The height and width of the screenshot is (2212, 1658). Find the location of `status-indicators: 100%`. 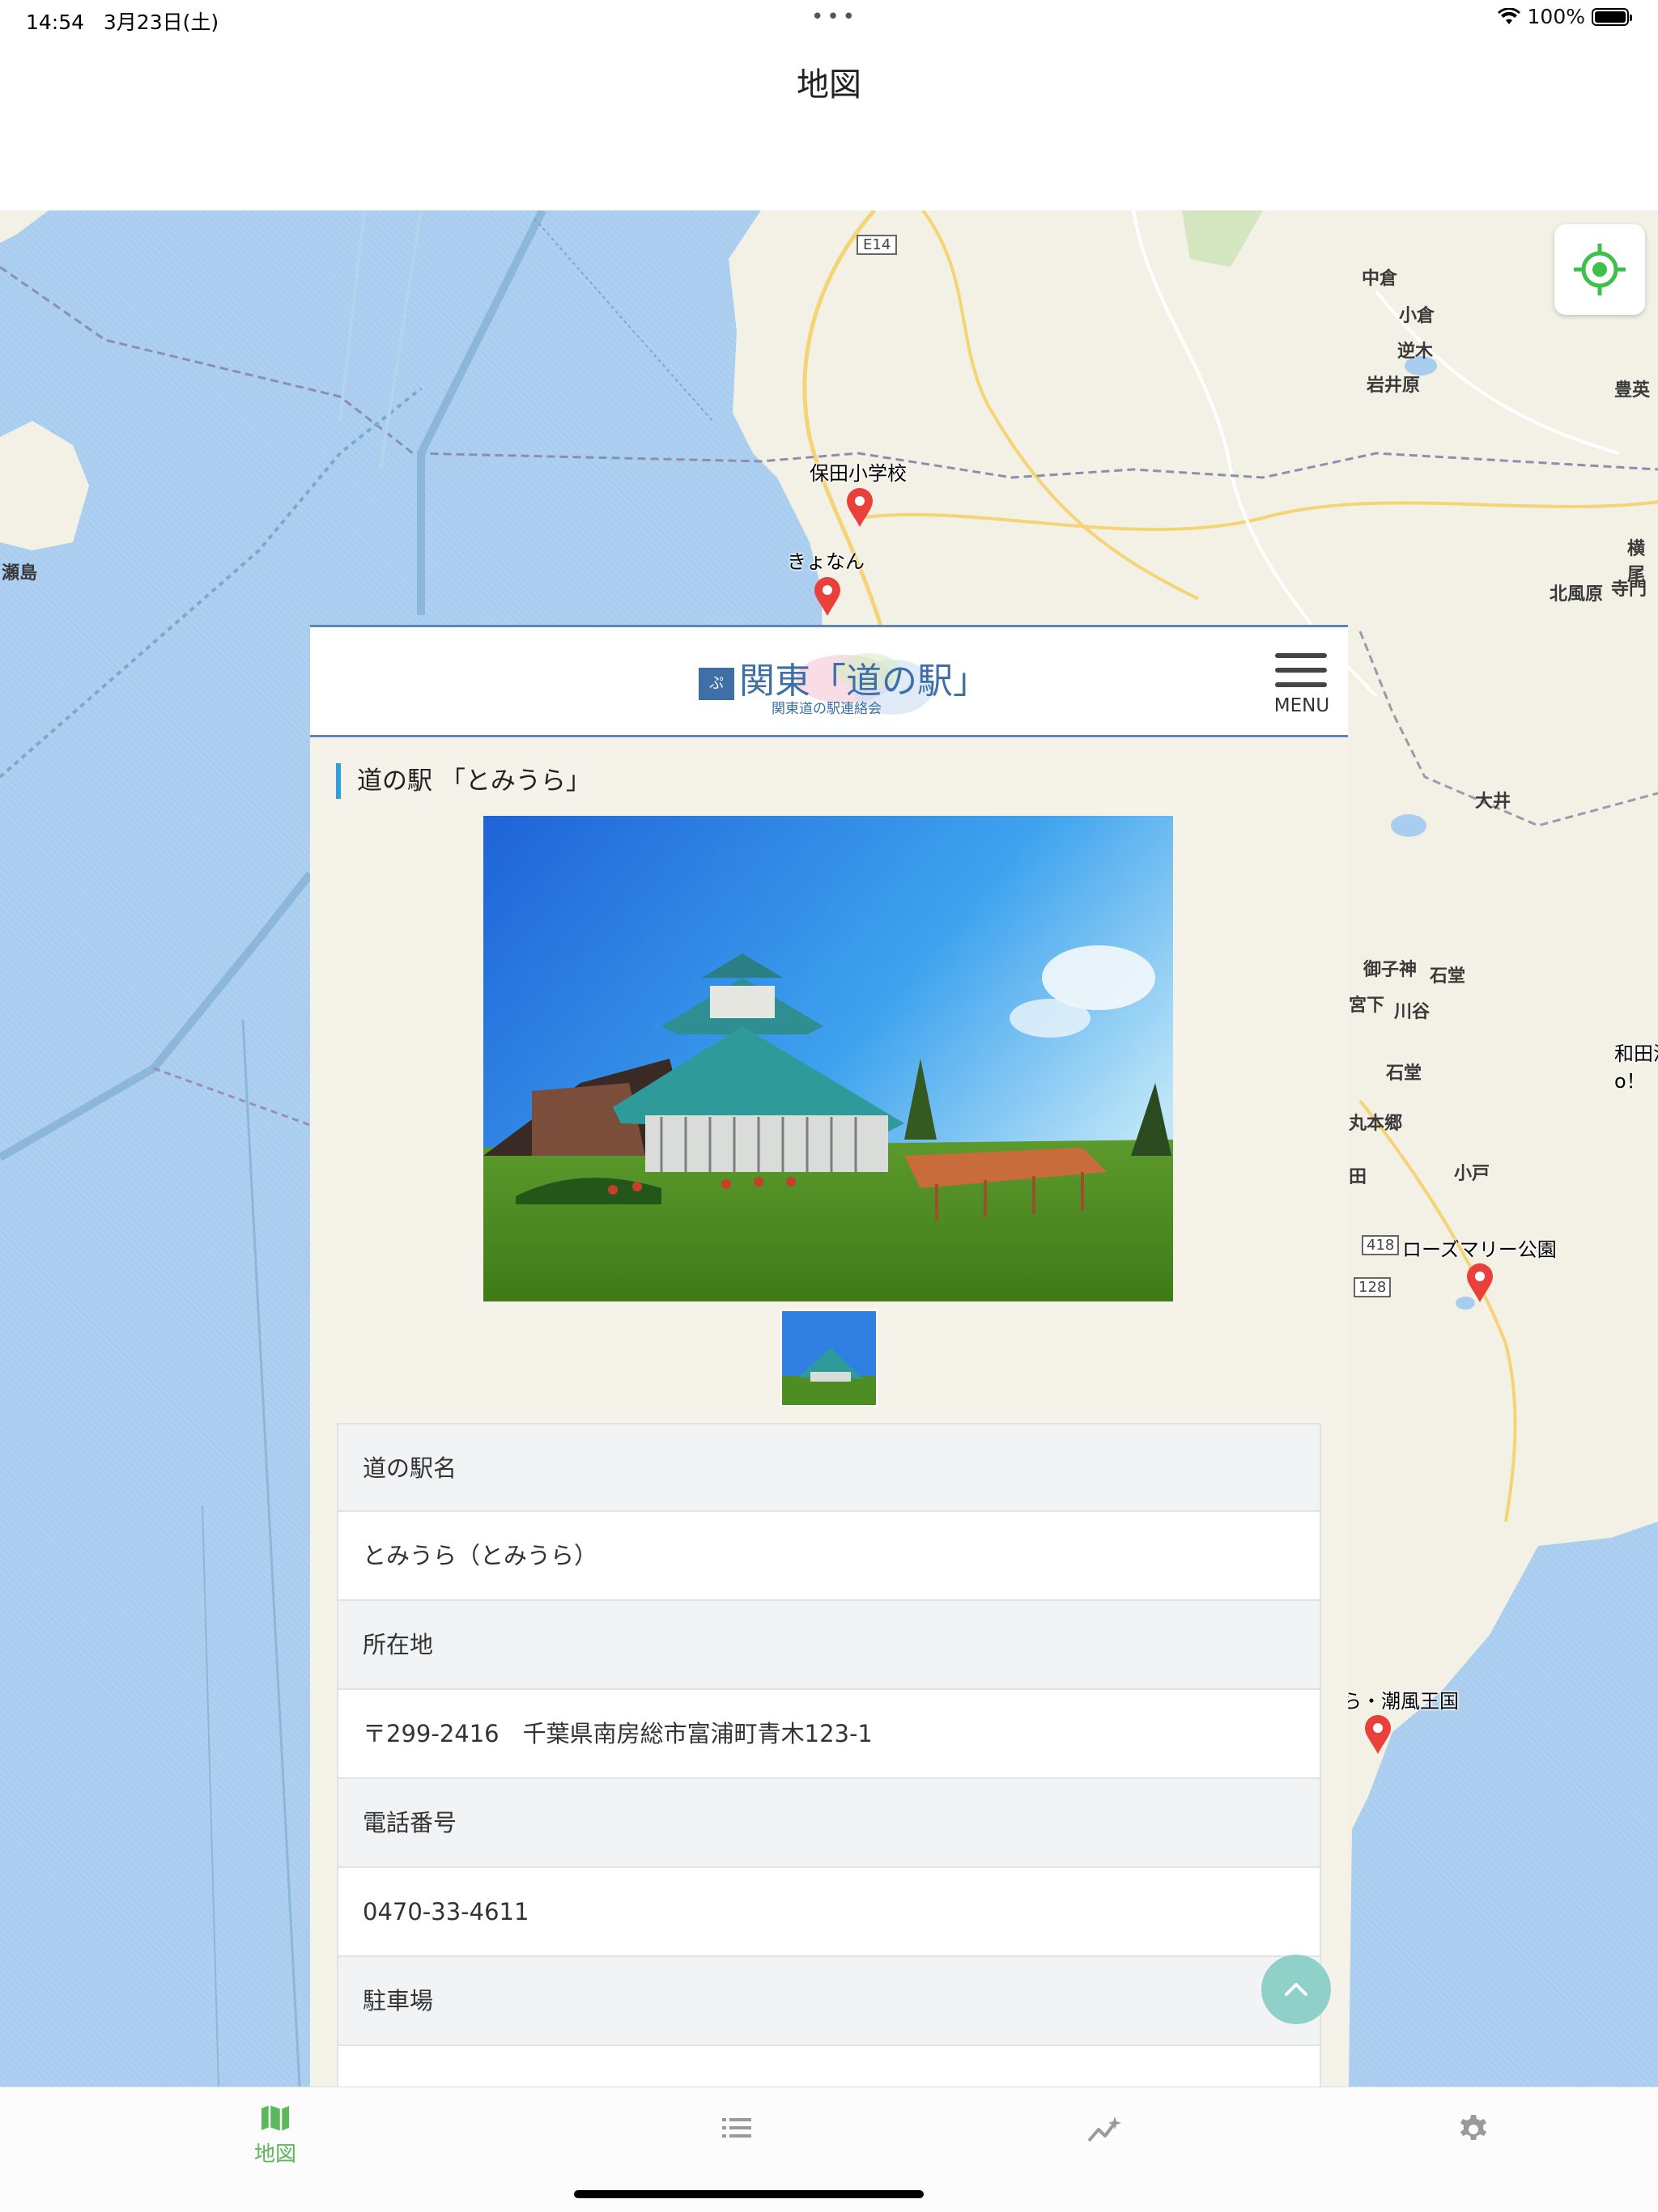

status-indicators: 100% is located at coordinates (1564, 16).